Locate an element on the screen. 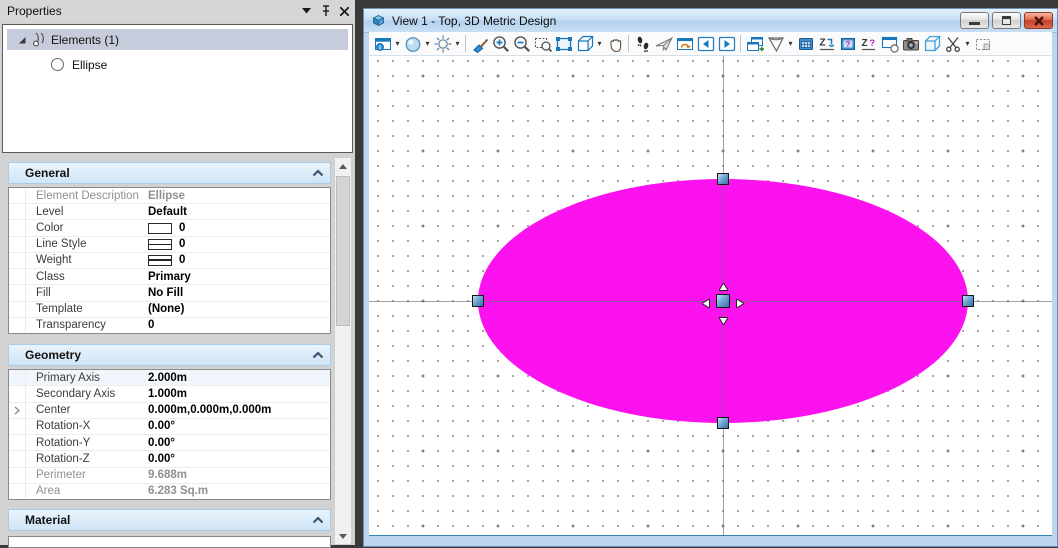 Image resolution: width=1058 pixels, height=548 pixels. property-row: Rotation-Z 0.00° is located at coordinates (169, 459).